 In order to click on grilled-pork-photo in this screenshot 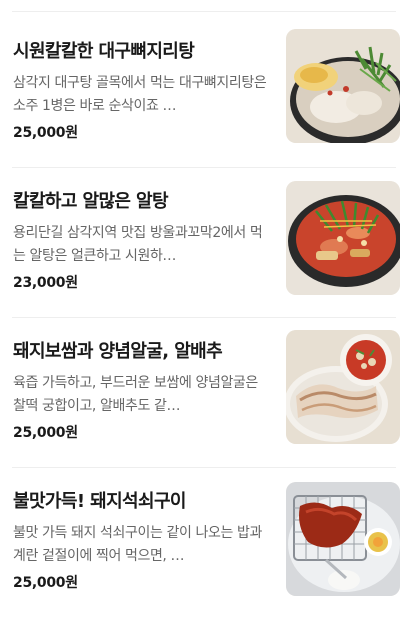, I will do `click(343, 539)`.